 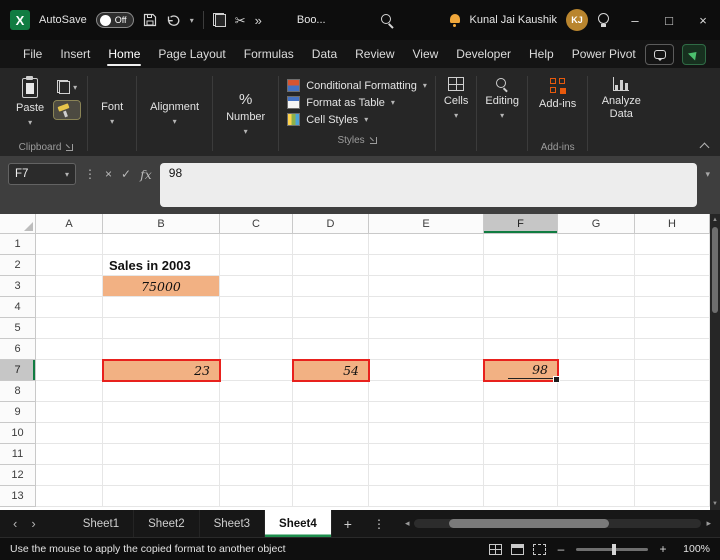 I want to click on menu-tab-insert: Insert, so click(x=75, y=54).